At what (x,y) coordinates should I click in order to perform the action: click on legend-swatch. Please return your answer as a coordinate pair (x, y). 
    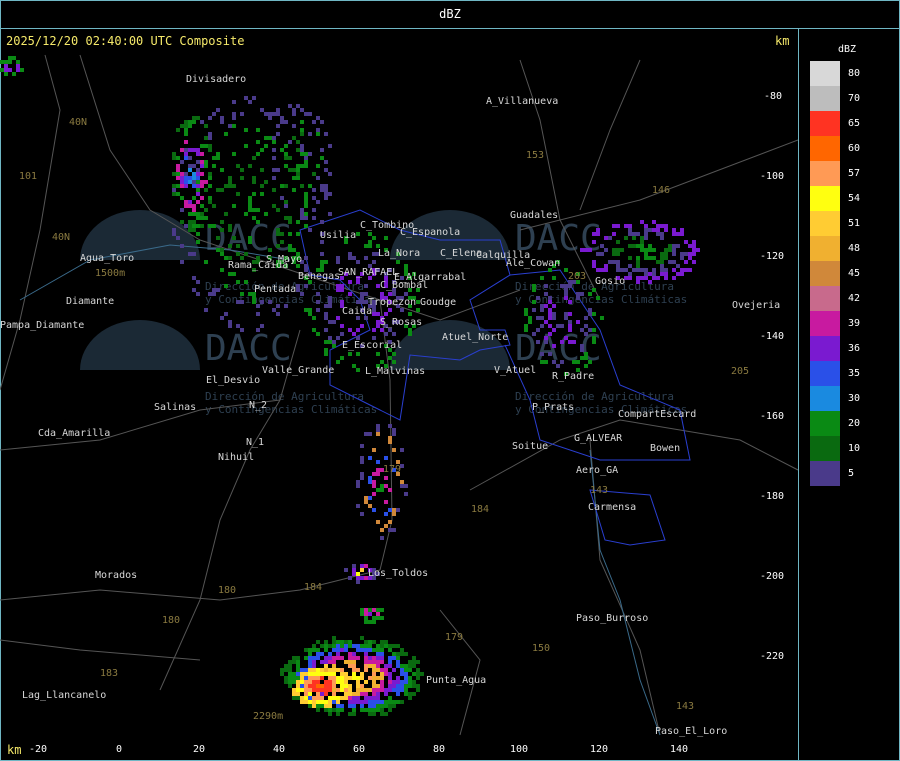
    Looking at the image, I should click on (825, 423).